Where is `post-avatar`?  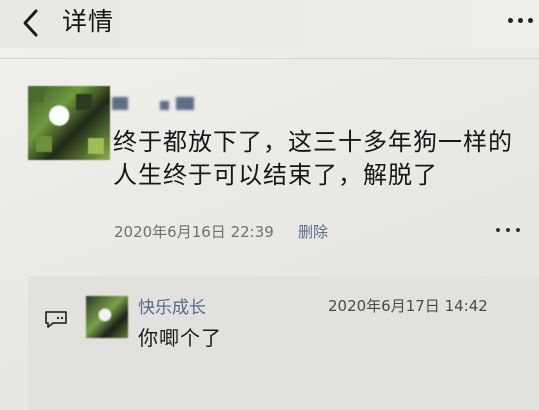
post-avatar is located at coordinates (69, 123).